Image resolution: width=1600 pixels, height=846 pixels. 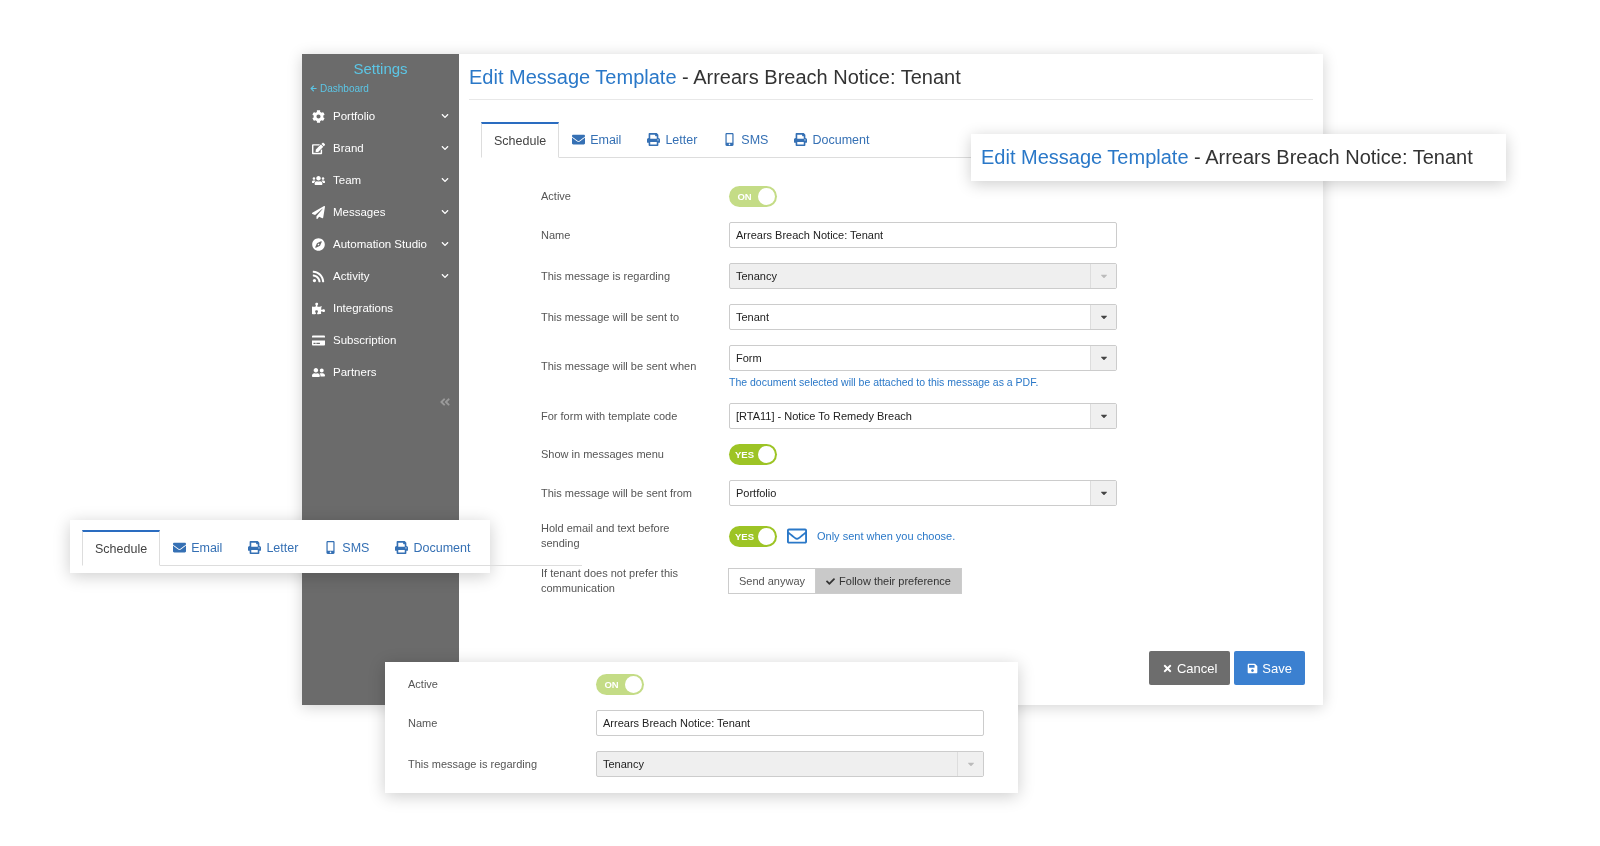 I want to click on field-label: For form with template code, so click(x=610, y=416).